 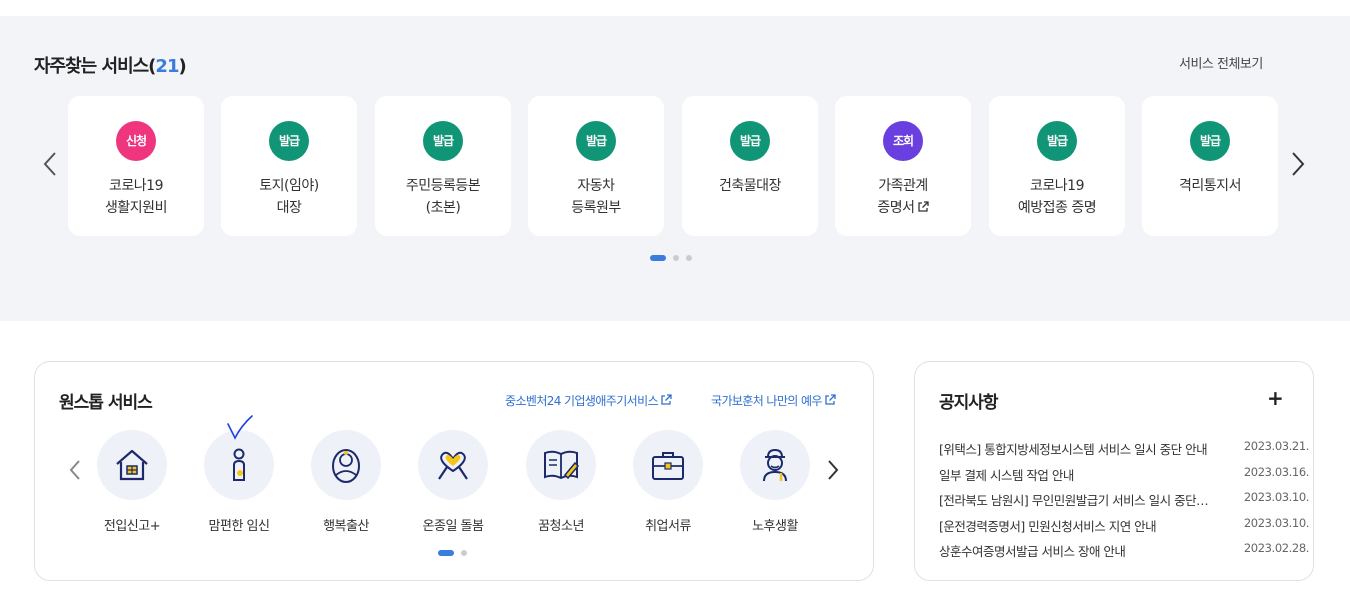 I want to click on frequent-services-count: 21, so click(x=167, y=66).